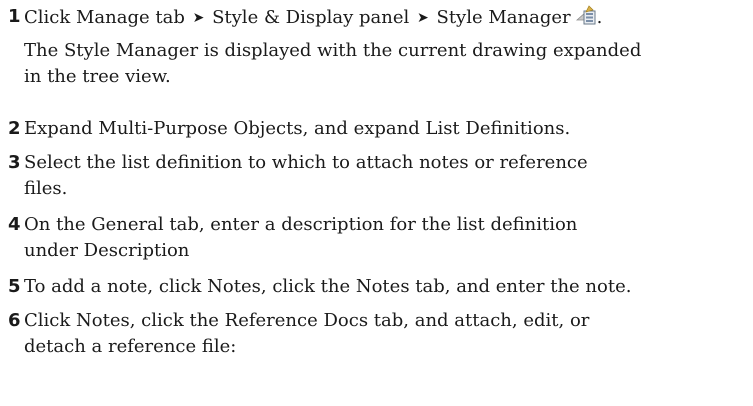 Image resolution: width=753 pixels, height=406 pixels. Describe the element at coordinates (14, 128) in the screenshot. I see `step-number: 2` at that location.